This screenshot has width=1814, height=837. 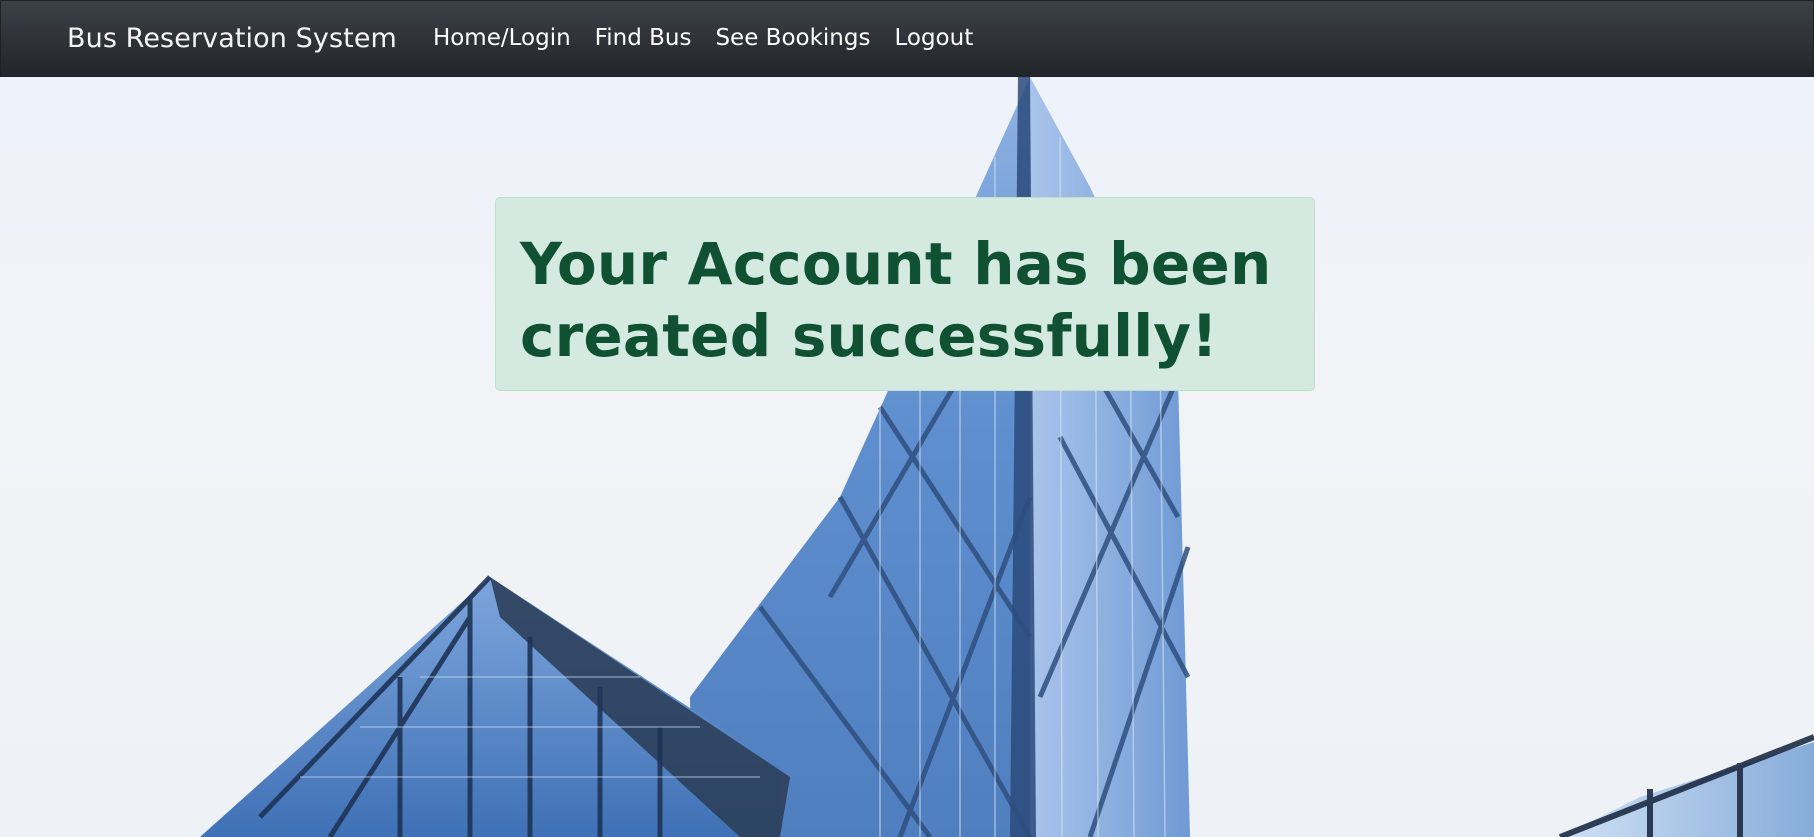 I want to click on nav-link-home-login: Home/Login, so click(x=502, y=38).